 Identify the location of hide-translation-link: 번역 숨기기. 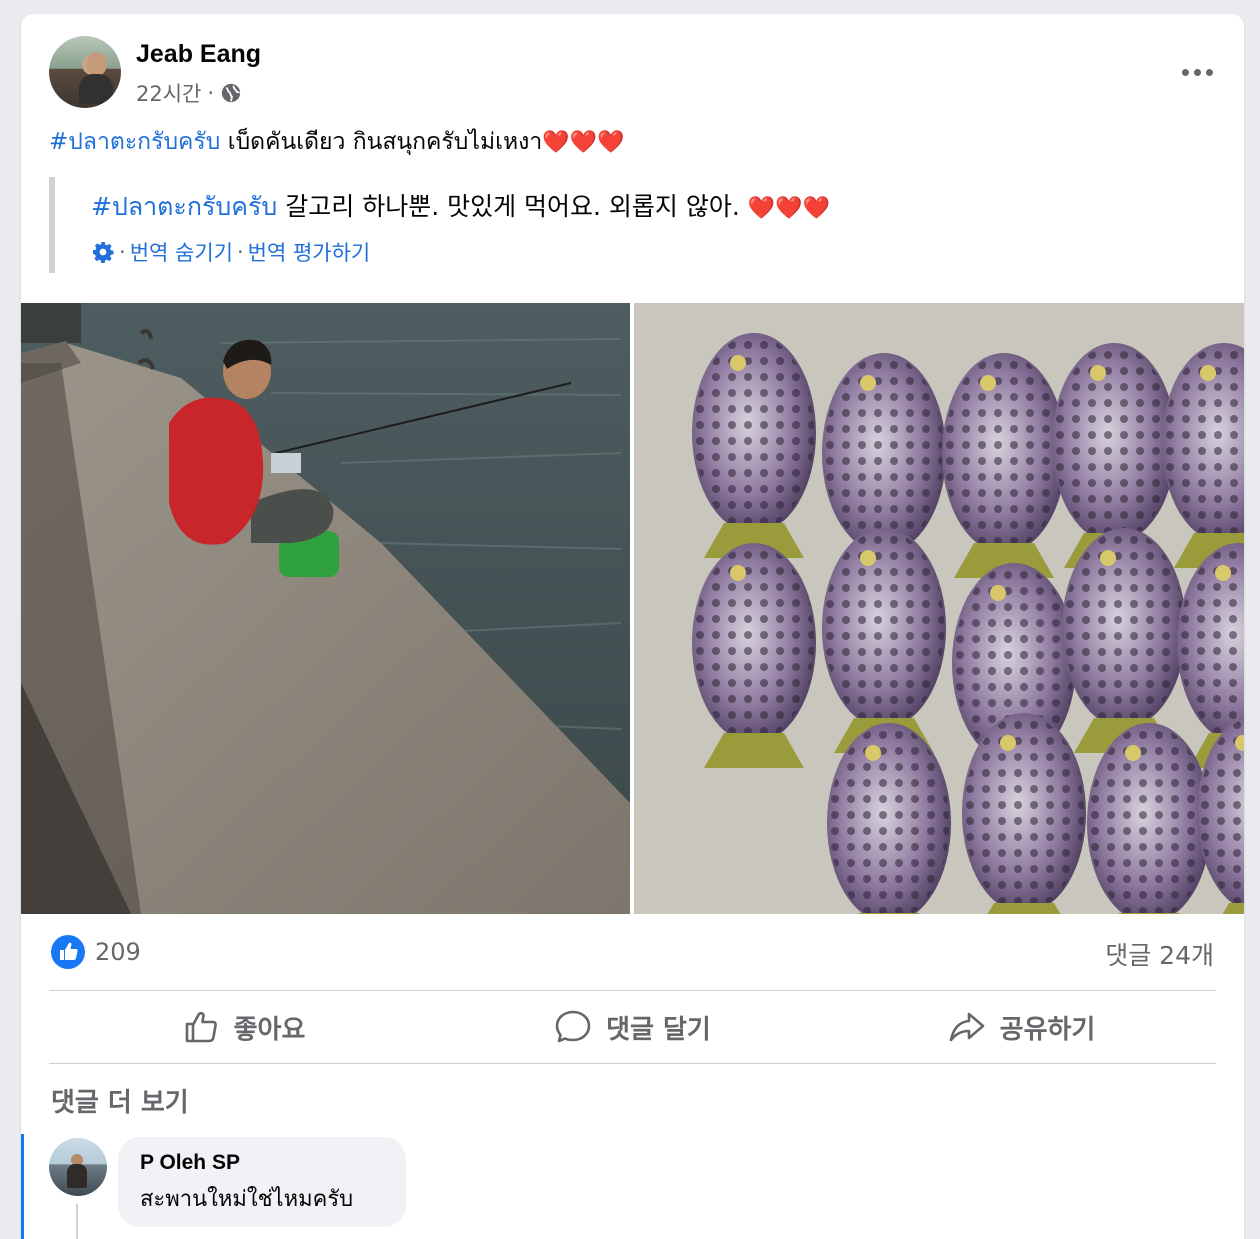
(181, 252).